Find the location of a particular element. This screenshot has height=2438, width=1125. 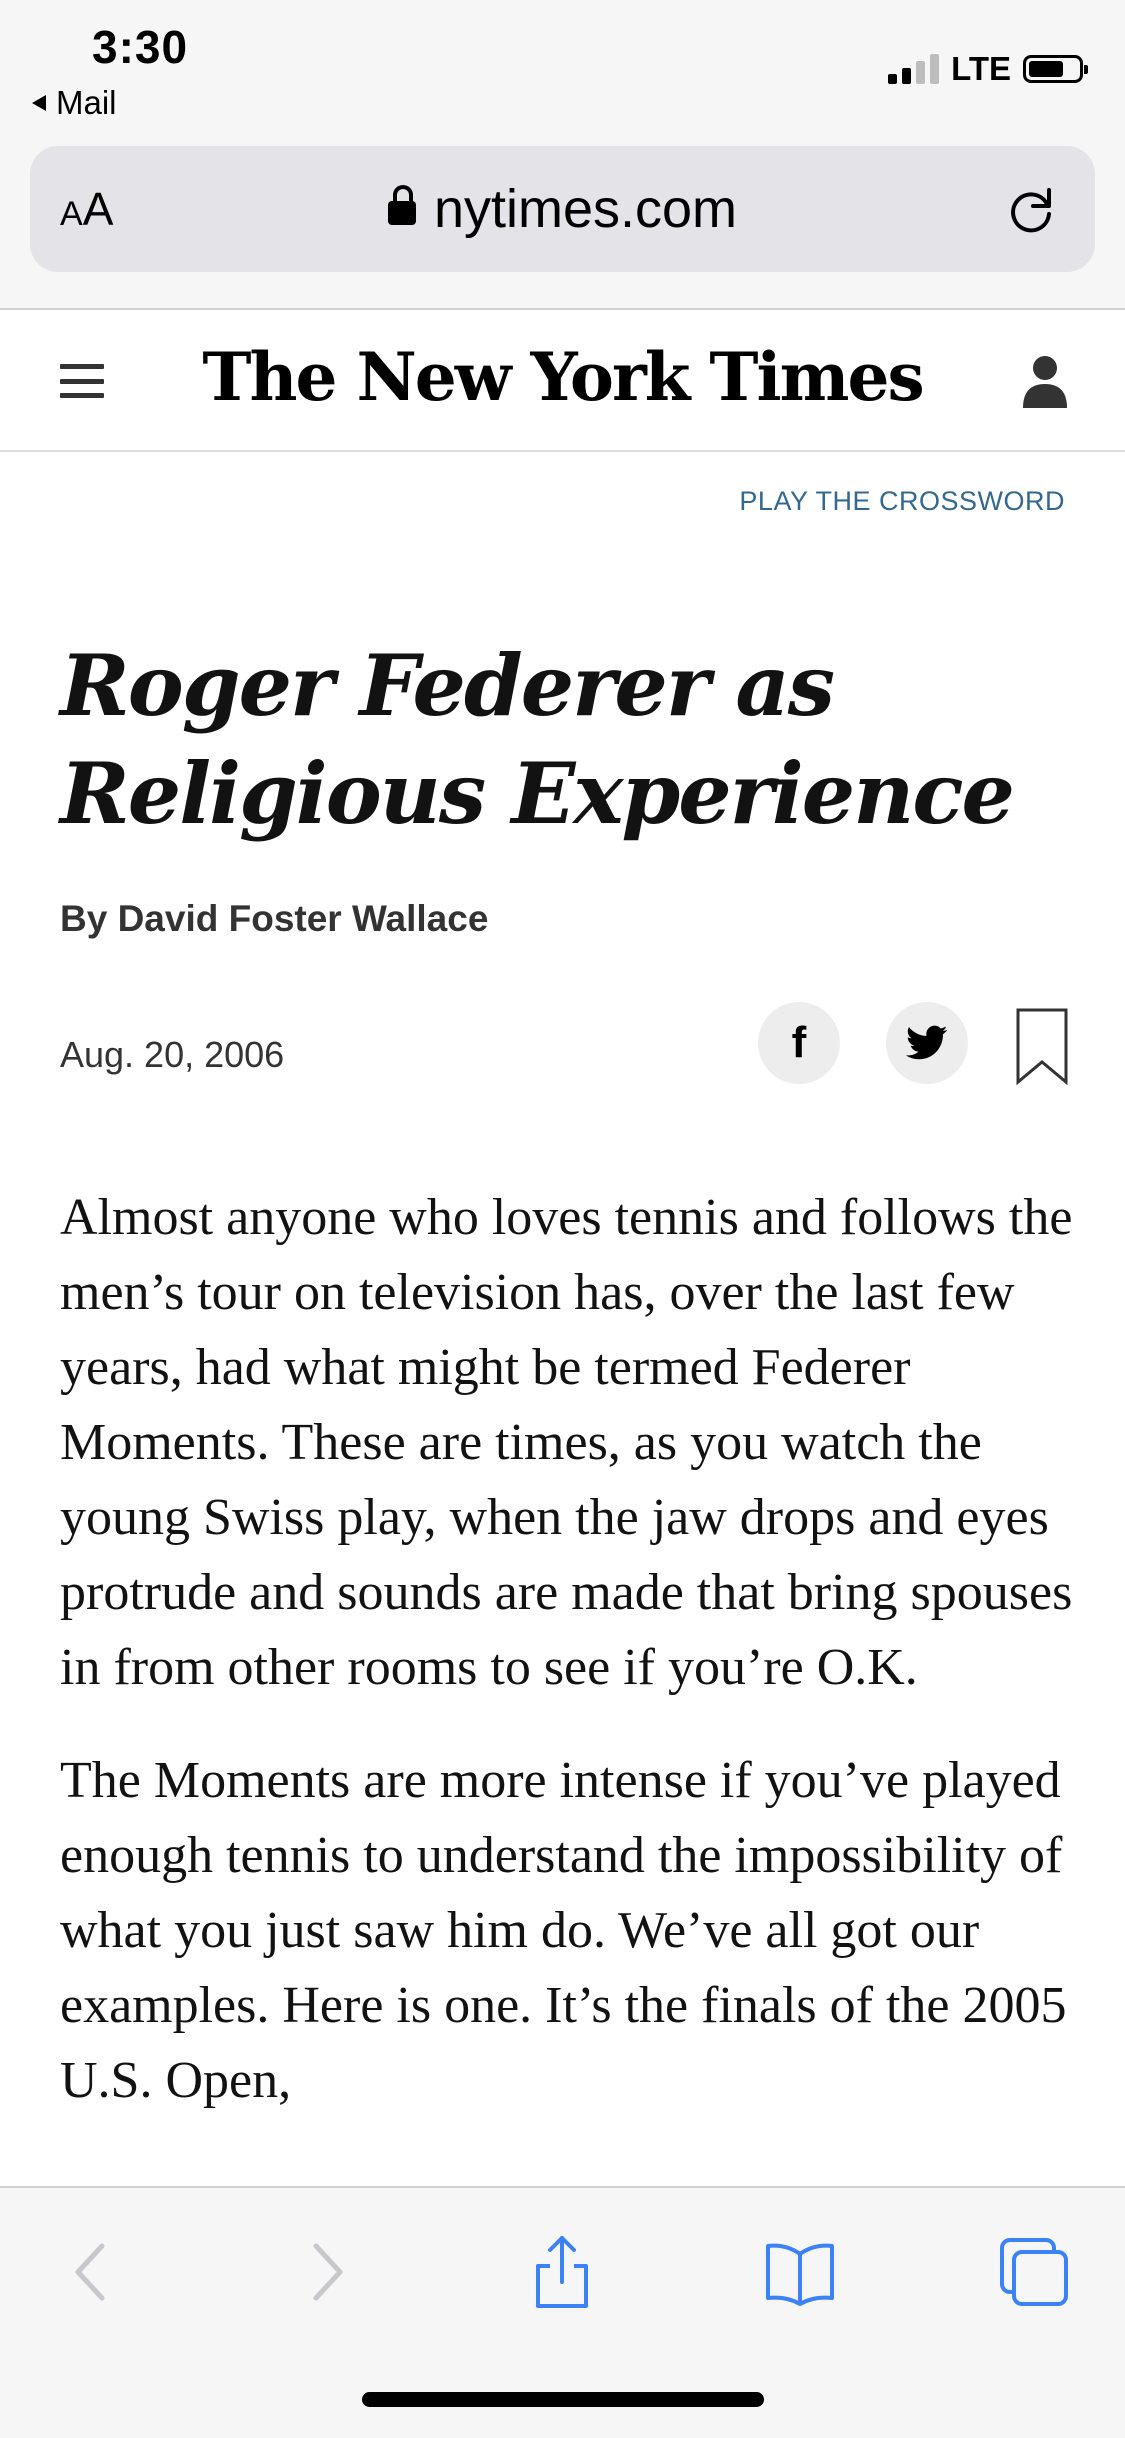

battery-icon is located at coordinates (1055, 69).